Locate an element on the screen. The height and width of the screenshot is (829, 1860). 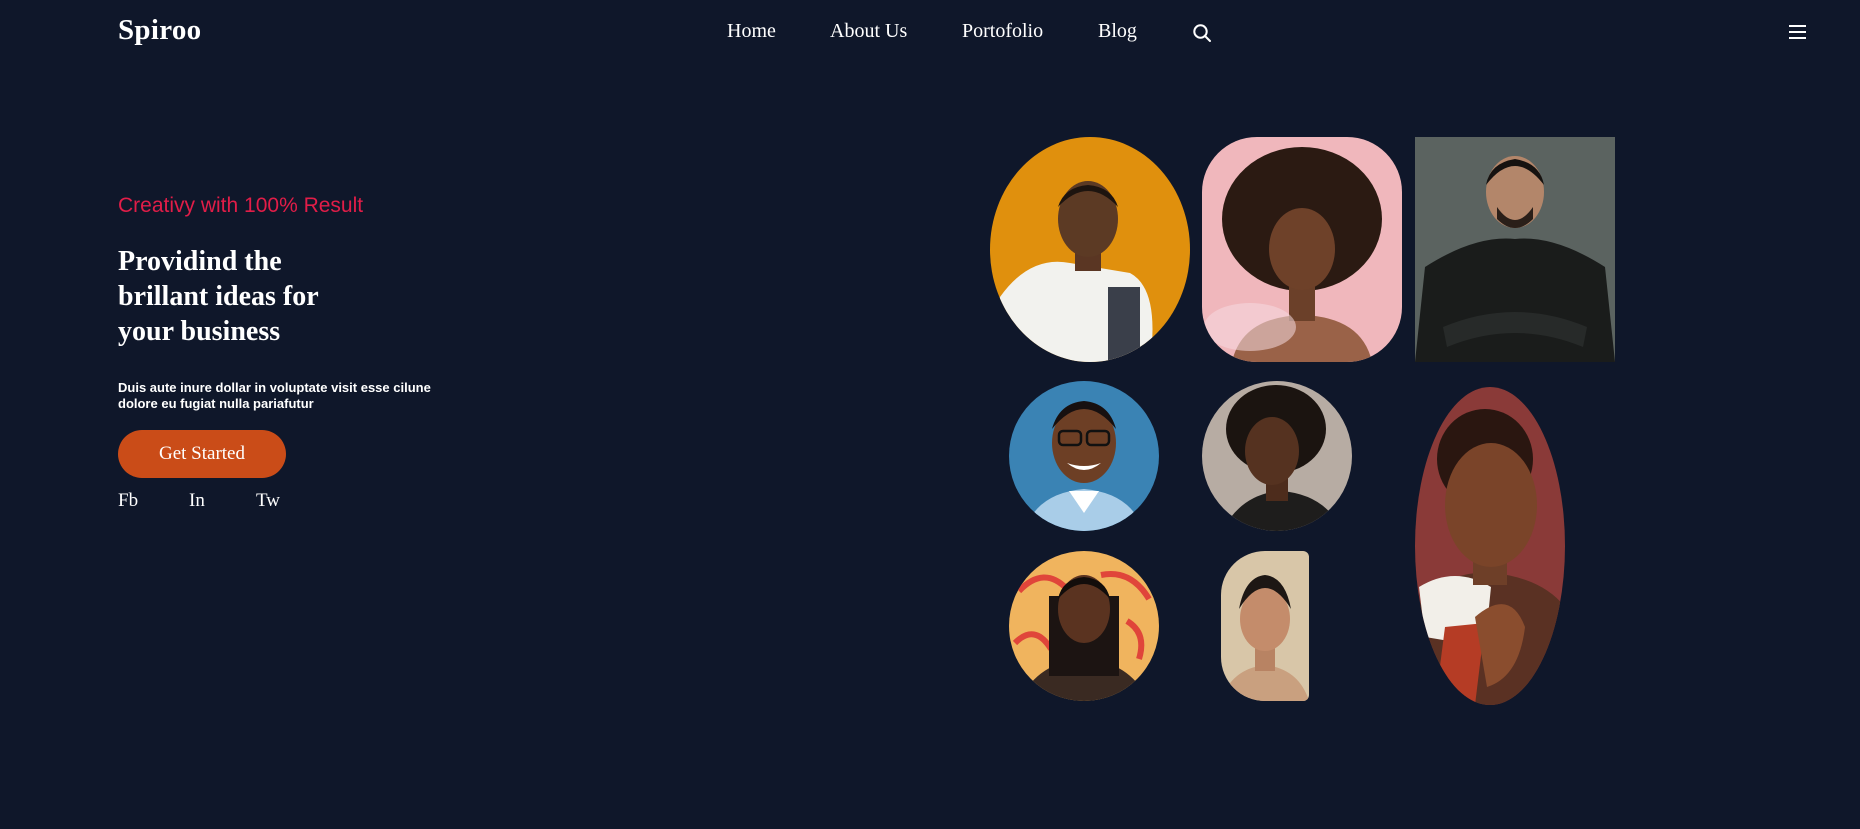
nav-blog: Blog is located at coordinates (1117, 31).